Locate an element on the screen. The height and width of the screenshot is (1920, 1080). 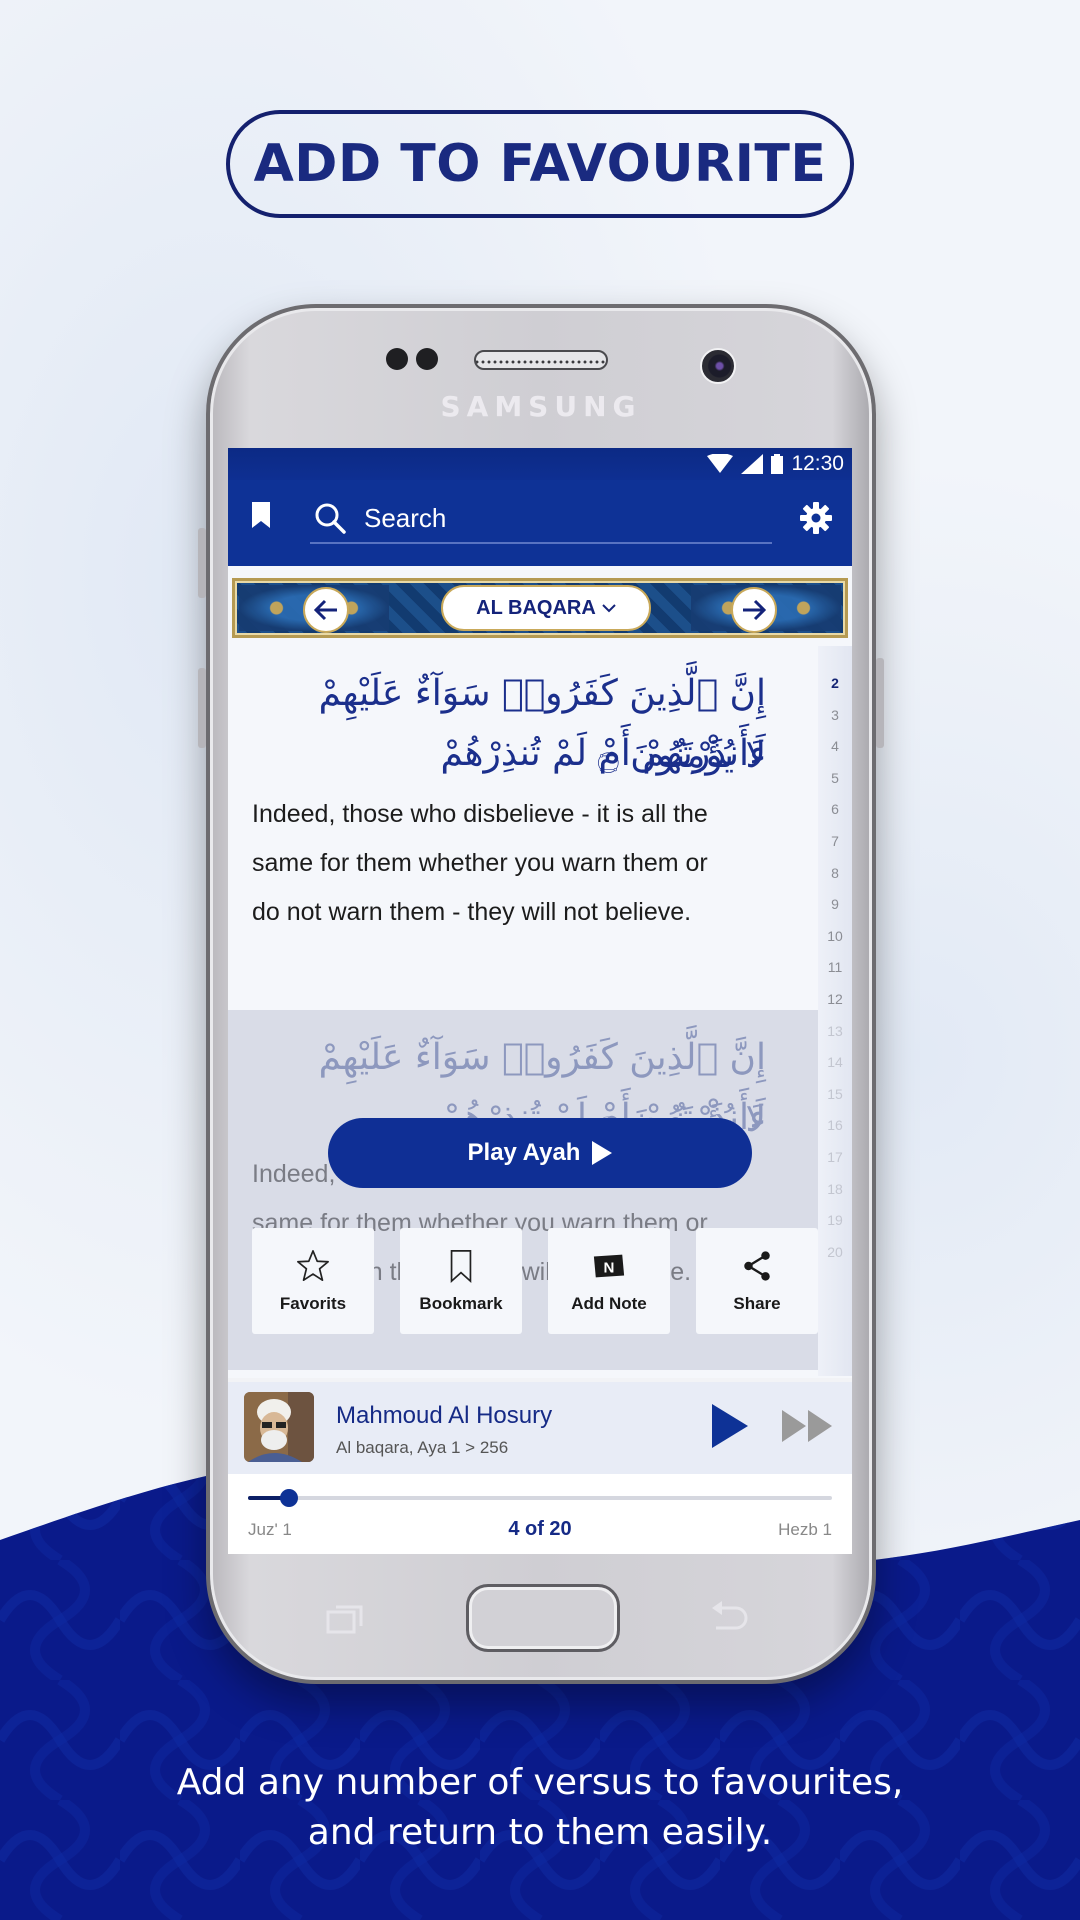
ayah-index-number: 19 is located at coordinates (835, 1221).